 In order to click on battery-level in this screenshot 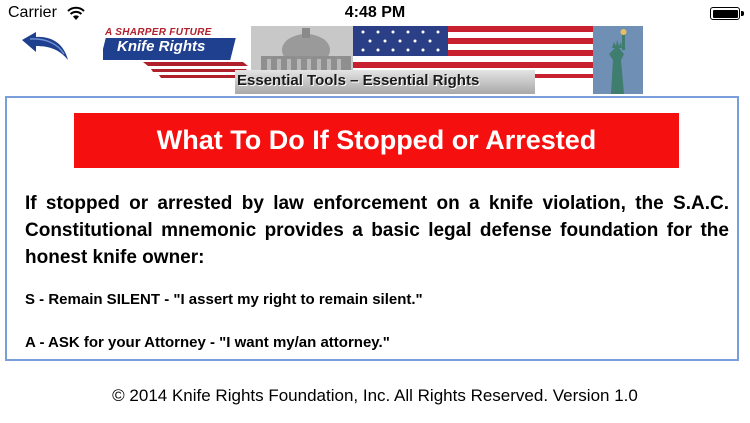, I will do `click(725, 13)`.